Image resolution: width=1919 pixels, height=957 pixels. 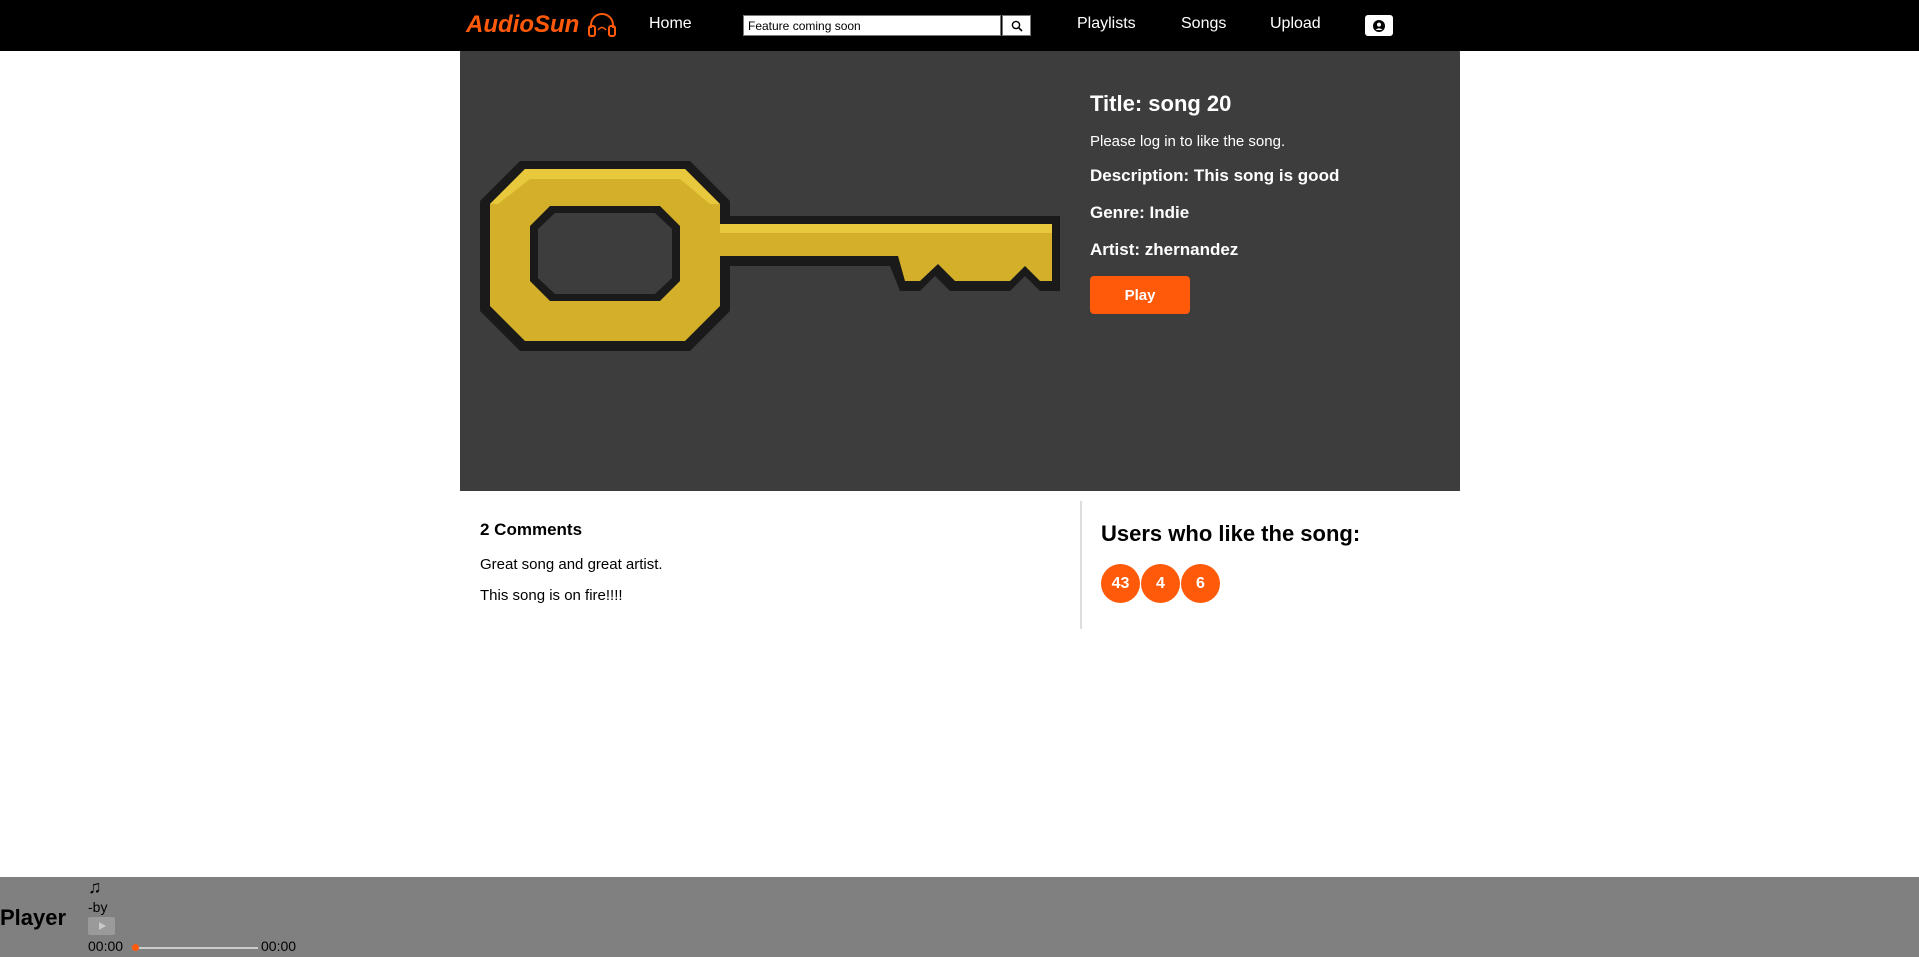 I want to click on player-play-button, so click(x=101, y=926).